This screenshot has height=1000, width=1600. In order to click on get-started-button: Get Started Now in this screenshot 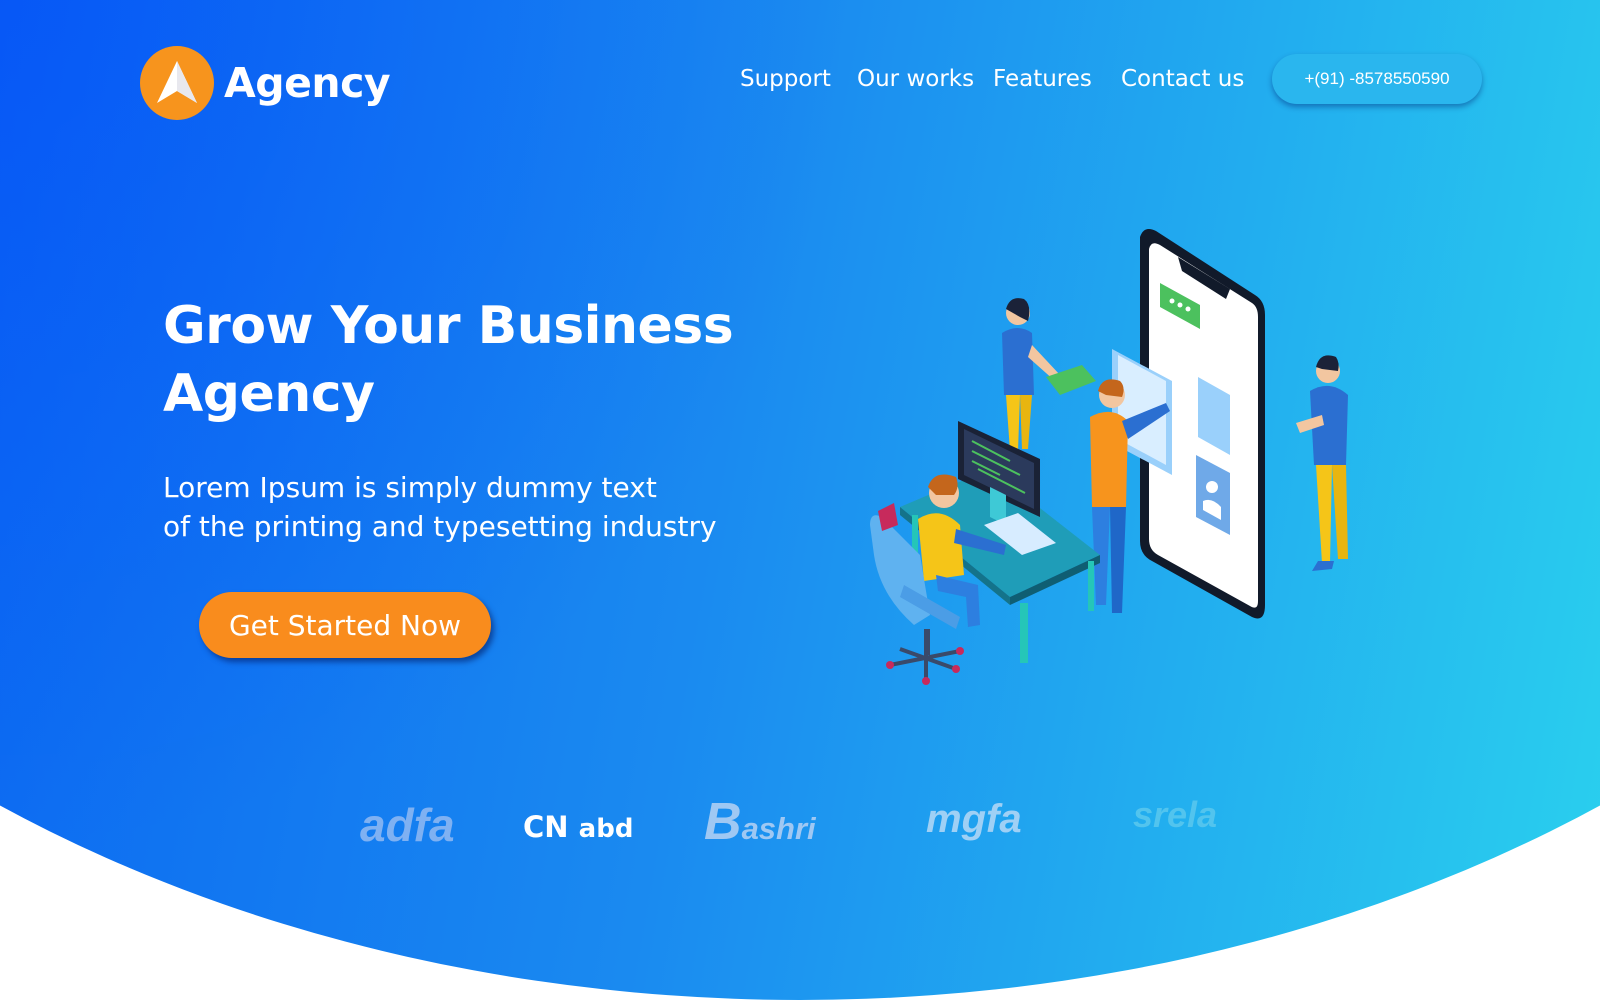, I will do `click(345, 625)`.